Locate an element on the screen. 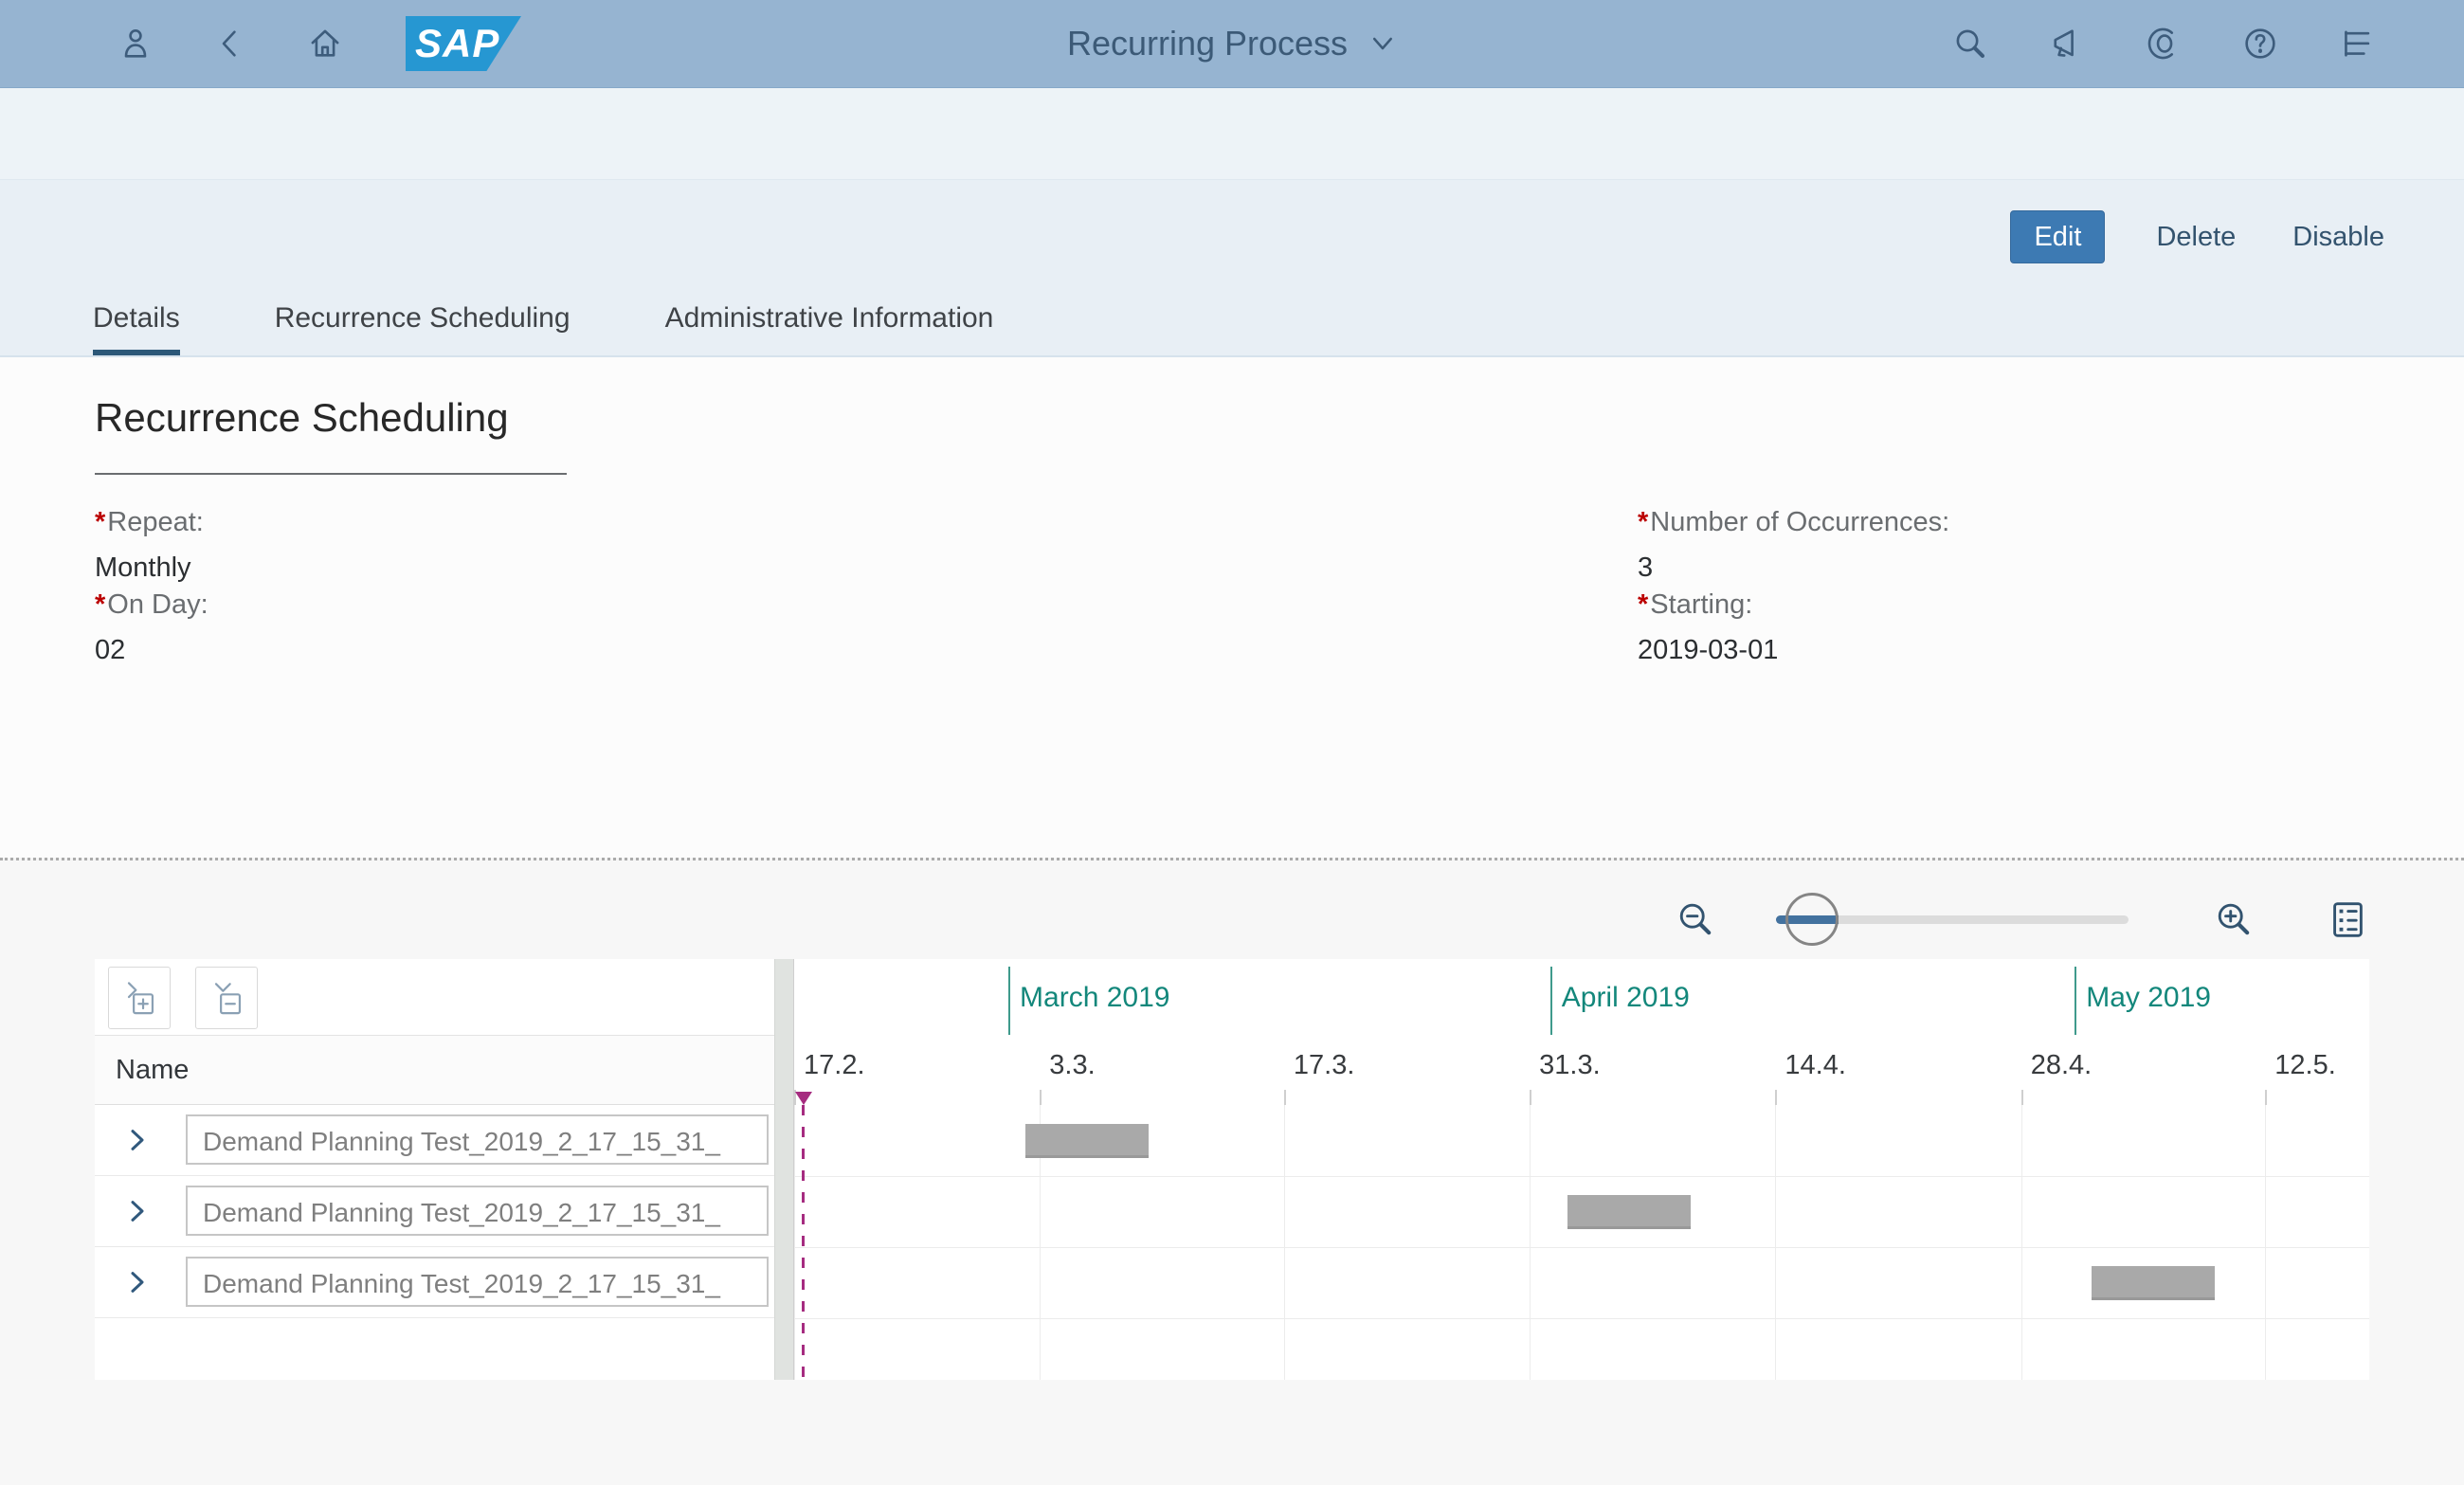 This screenshot has width=2464, height=1485. date-tick-label: 17.3. is located at coordinates (1324, 1065).